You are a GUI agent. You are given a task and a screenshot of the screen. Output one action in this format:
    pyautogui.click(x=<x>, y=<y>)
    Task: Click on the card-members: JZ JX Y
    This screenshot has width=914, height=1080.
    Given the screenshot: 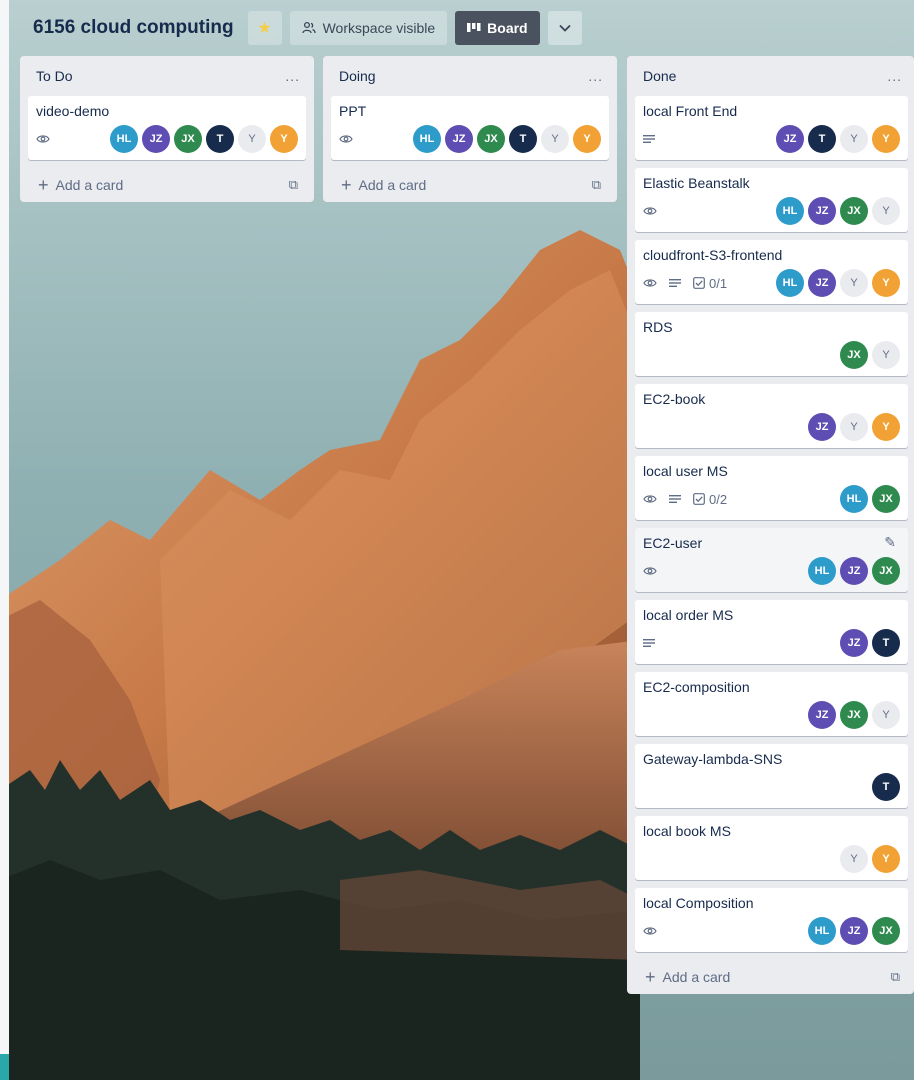 What is the action you would take?
    pyautogui.click(x=854, y=715)
    